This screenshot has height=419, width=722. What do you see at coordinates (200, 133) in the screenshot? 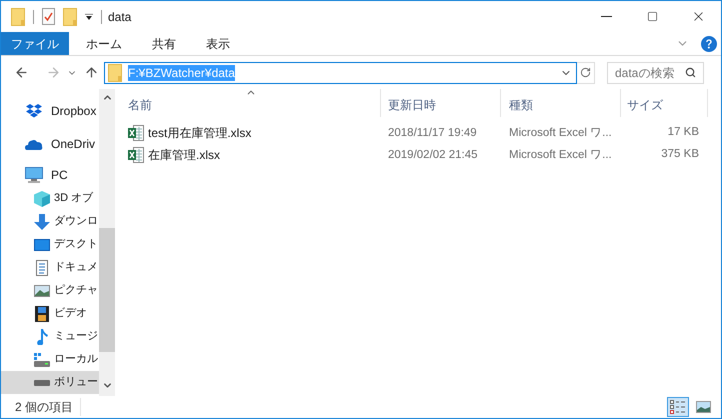
I see `file-name: test用在庫管理.xlsx` at bounding box center [200, 133].